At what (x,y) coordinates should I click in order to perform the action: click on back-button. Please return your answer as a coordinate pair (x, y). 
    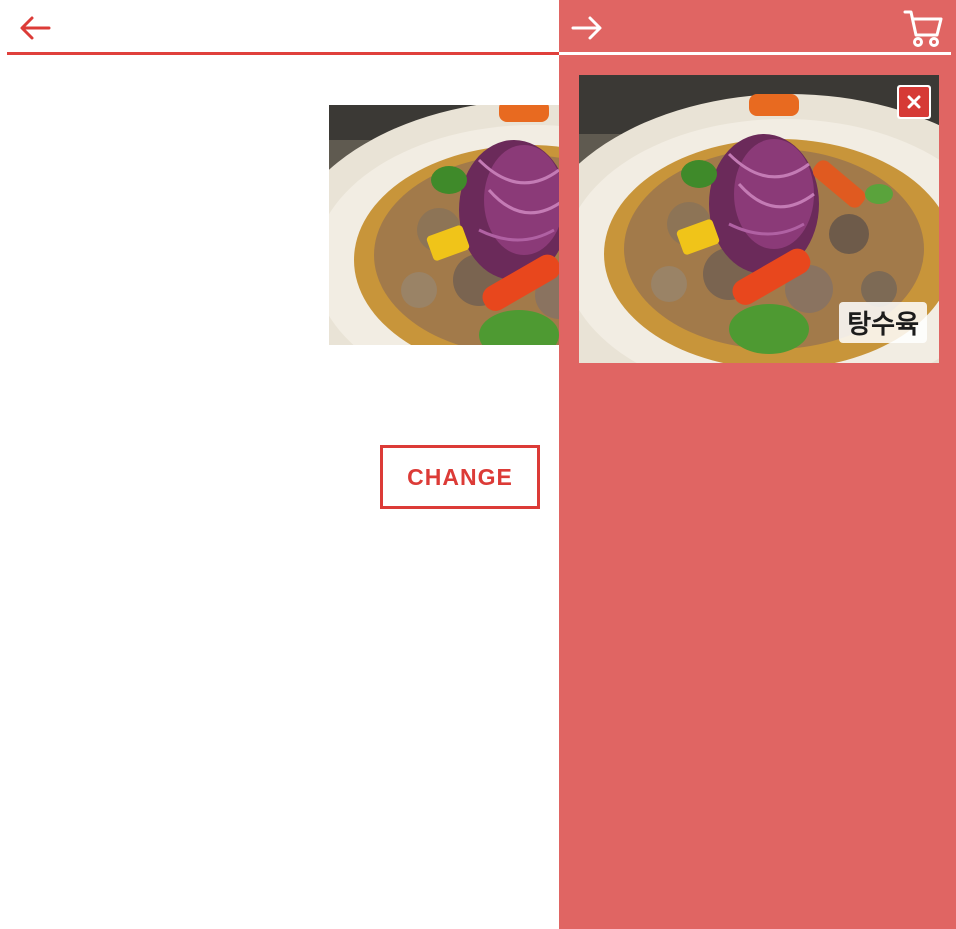
    Looking at the image, I should click on (35, 28).